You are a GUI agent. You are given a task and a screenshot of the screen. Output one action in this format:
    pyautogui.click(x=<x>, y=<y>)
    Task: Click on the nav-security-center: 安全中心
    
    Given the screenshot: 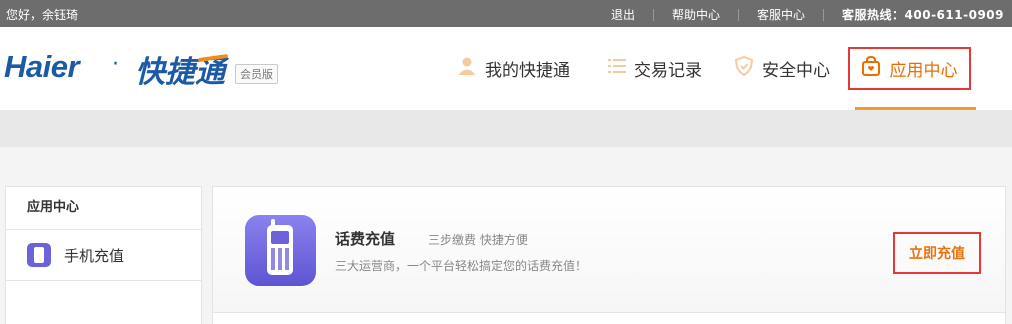 What is the action you would take?
    pyautogui.click(x=782, y=68)
    